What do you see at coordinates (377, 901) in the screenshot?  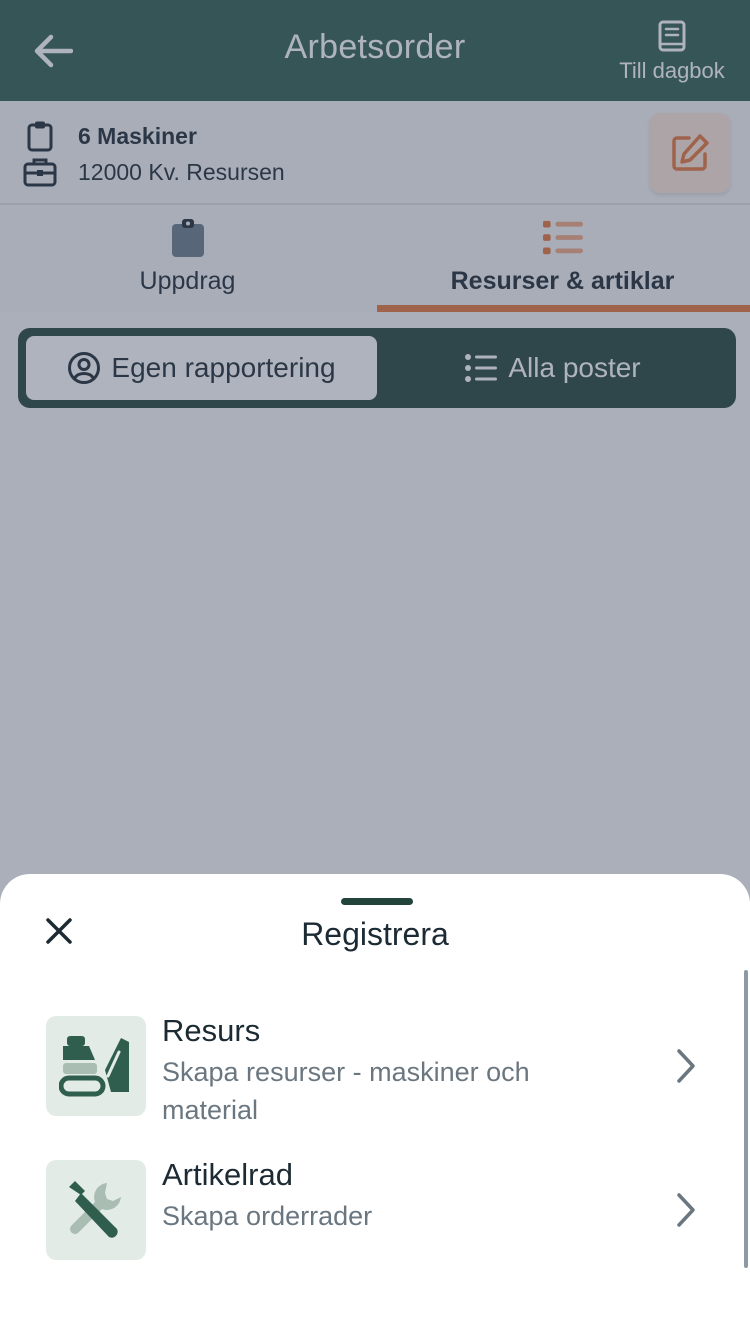 I see `sheet-drag-handle` at bounding box center [377, 901].